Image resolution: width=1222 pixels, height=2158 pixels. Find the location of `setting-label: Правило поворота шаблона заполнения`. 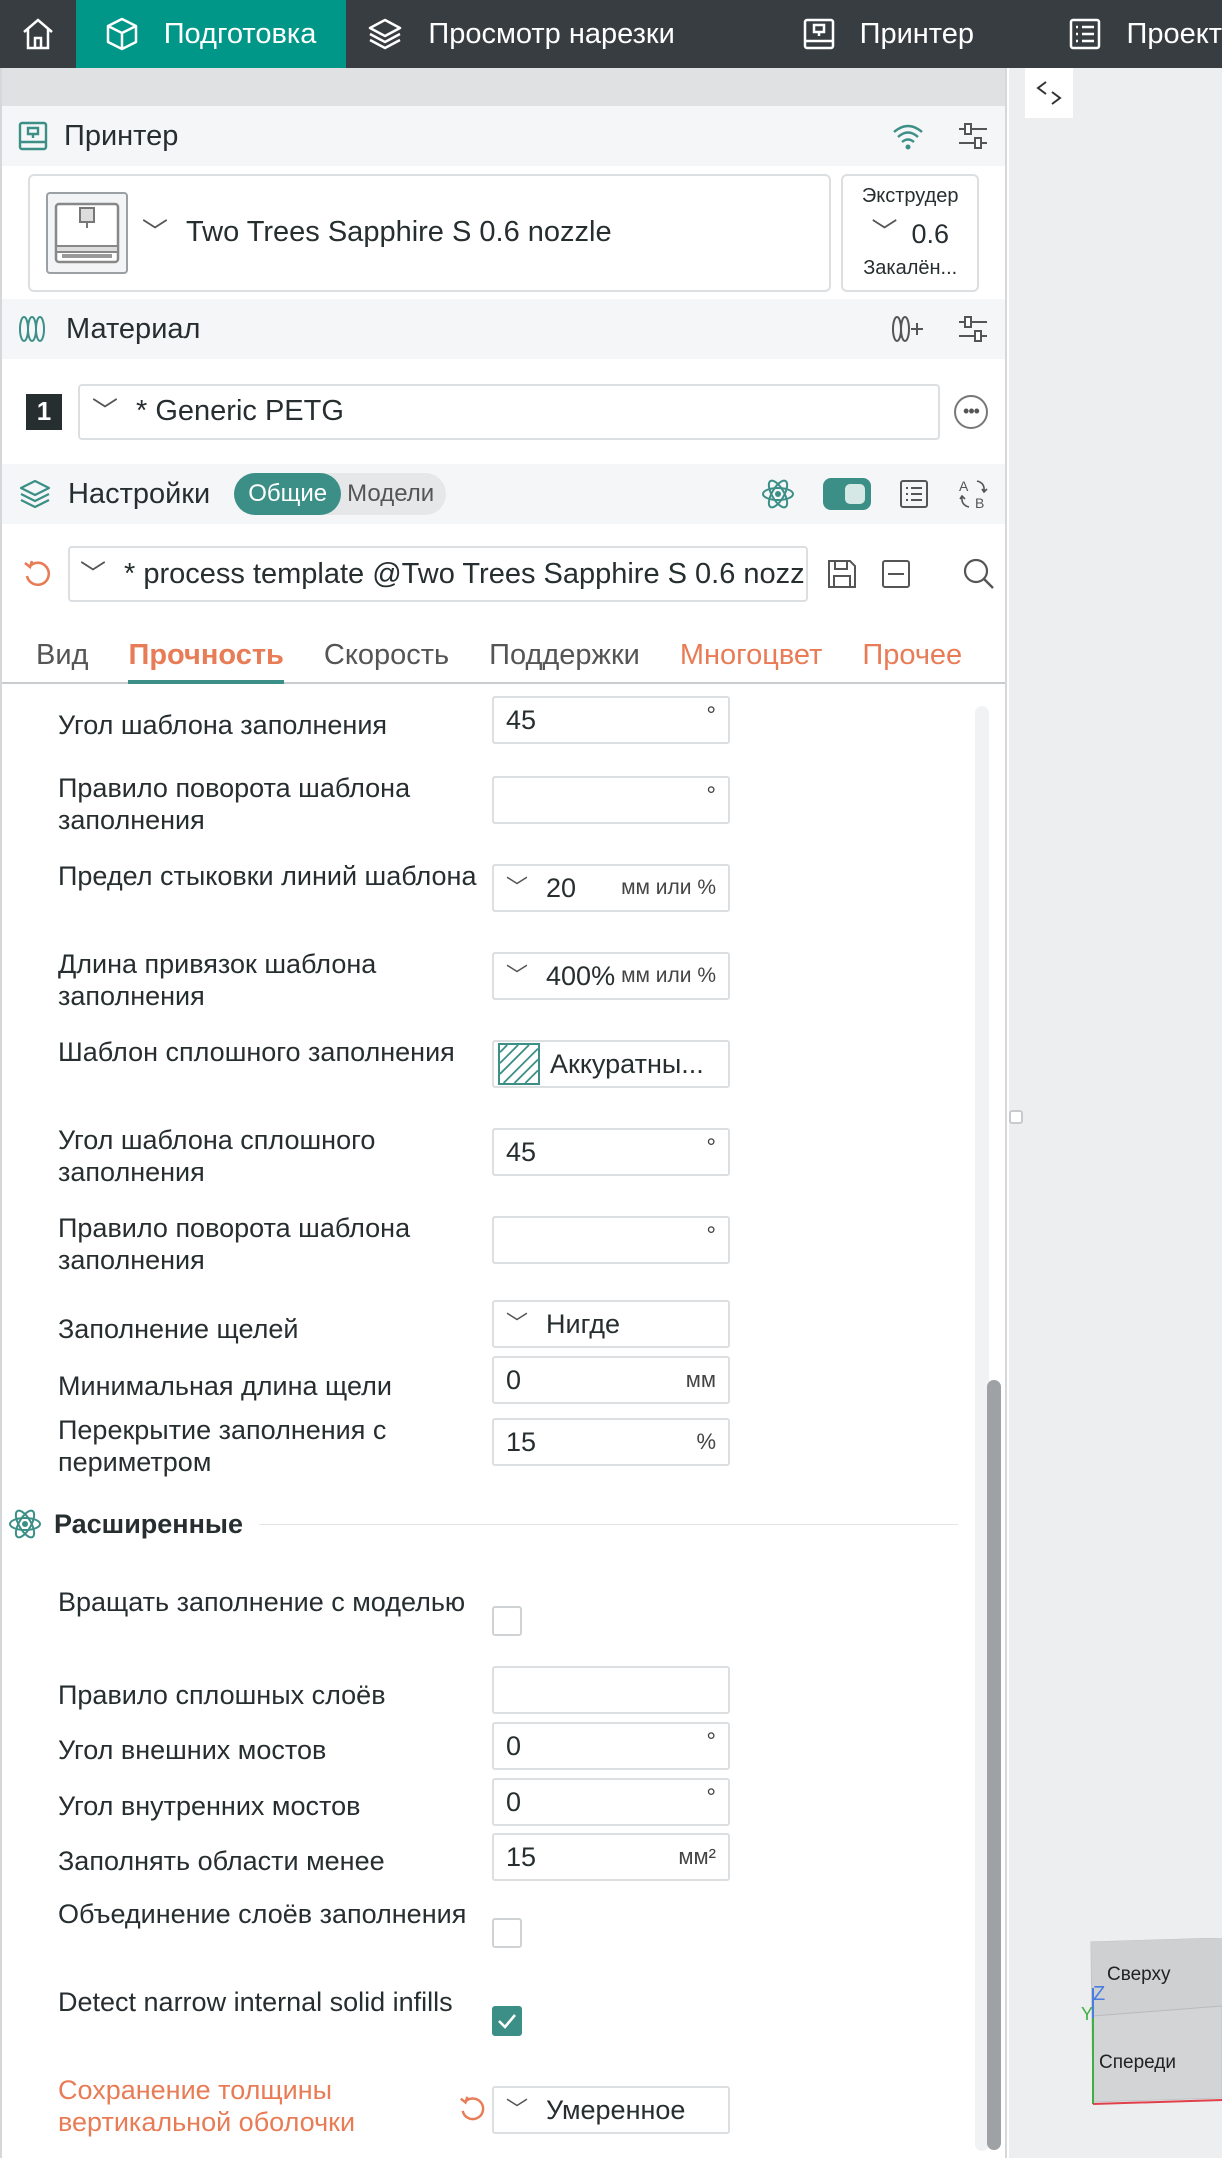

setting-label: Правило поворота шаблона заполнения is located at coordinates (234, 1244).